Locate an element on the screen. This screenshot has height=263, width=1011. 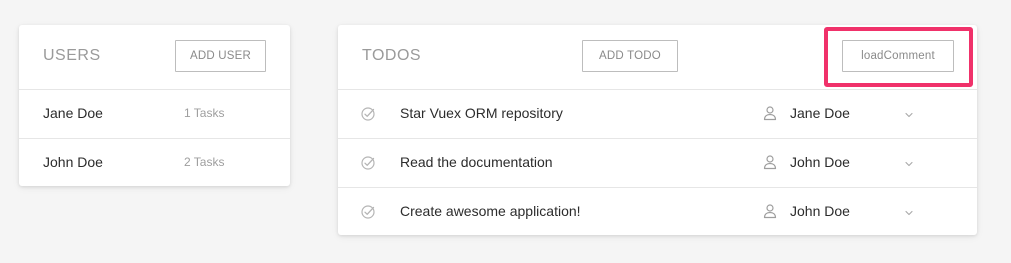
add-todo-button: ADD TODO is located at coordinates (630, 56).